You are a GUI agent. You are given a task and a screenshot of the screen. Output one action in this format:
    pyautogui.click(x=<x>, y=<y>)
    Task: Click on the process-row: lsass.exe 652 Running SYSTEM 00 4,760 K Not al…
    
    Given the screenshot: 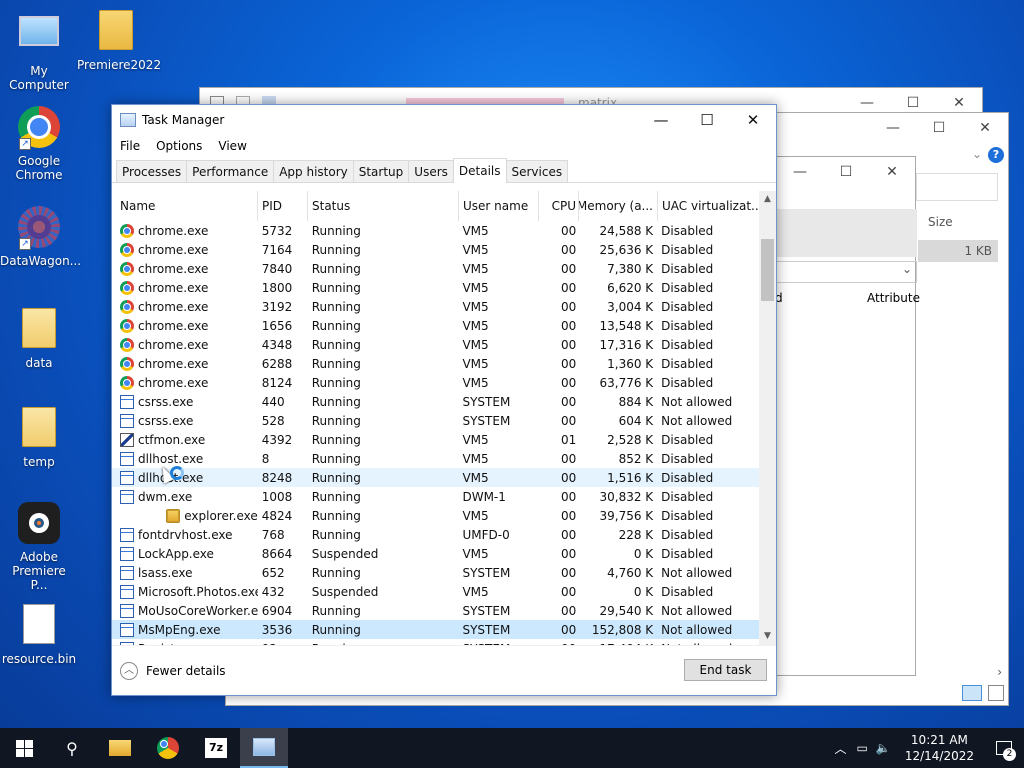 What is the action you would take?
    pyautogui.click(x=435, y=572)
    